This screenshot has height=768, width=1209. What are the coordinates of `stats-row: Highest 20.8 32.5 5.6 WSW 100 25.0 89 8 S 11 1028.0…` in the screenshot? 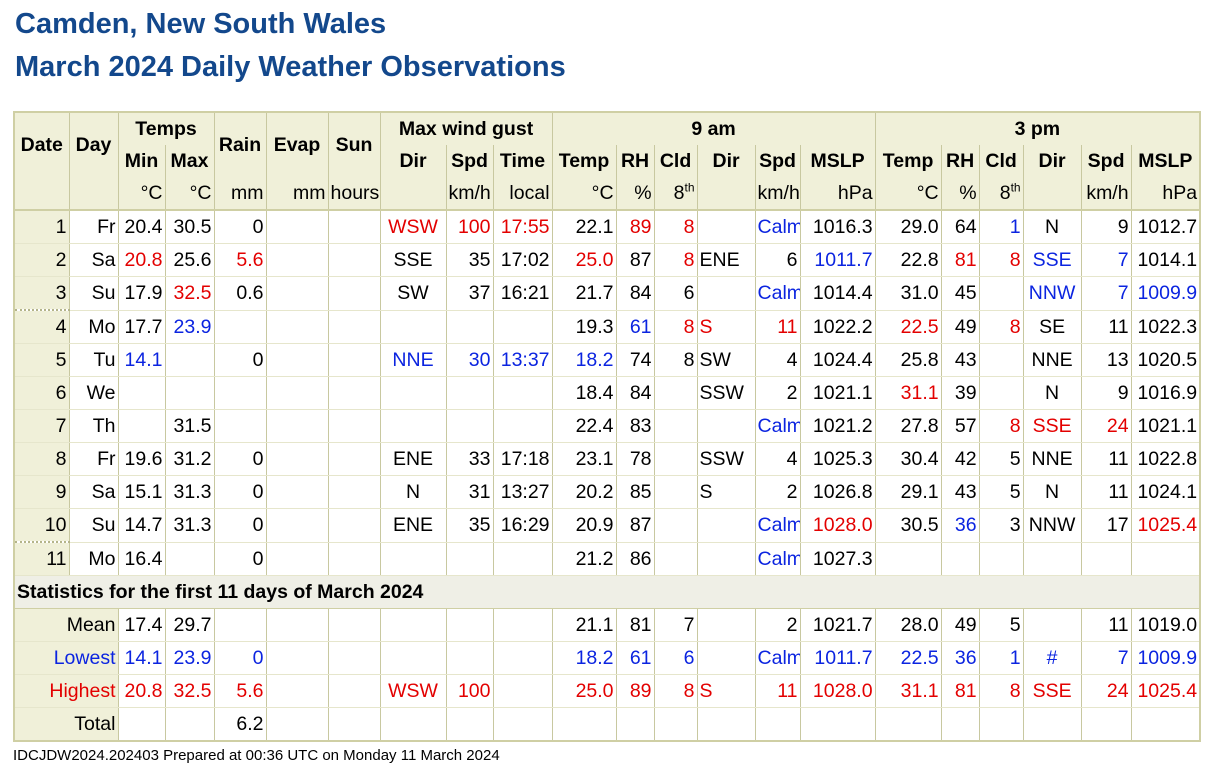 It's located at (607, 691).